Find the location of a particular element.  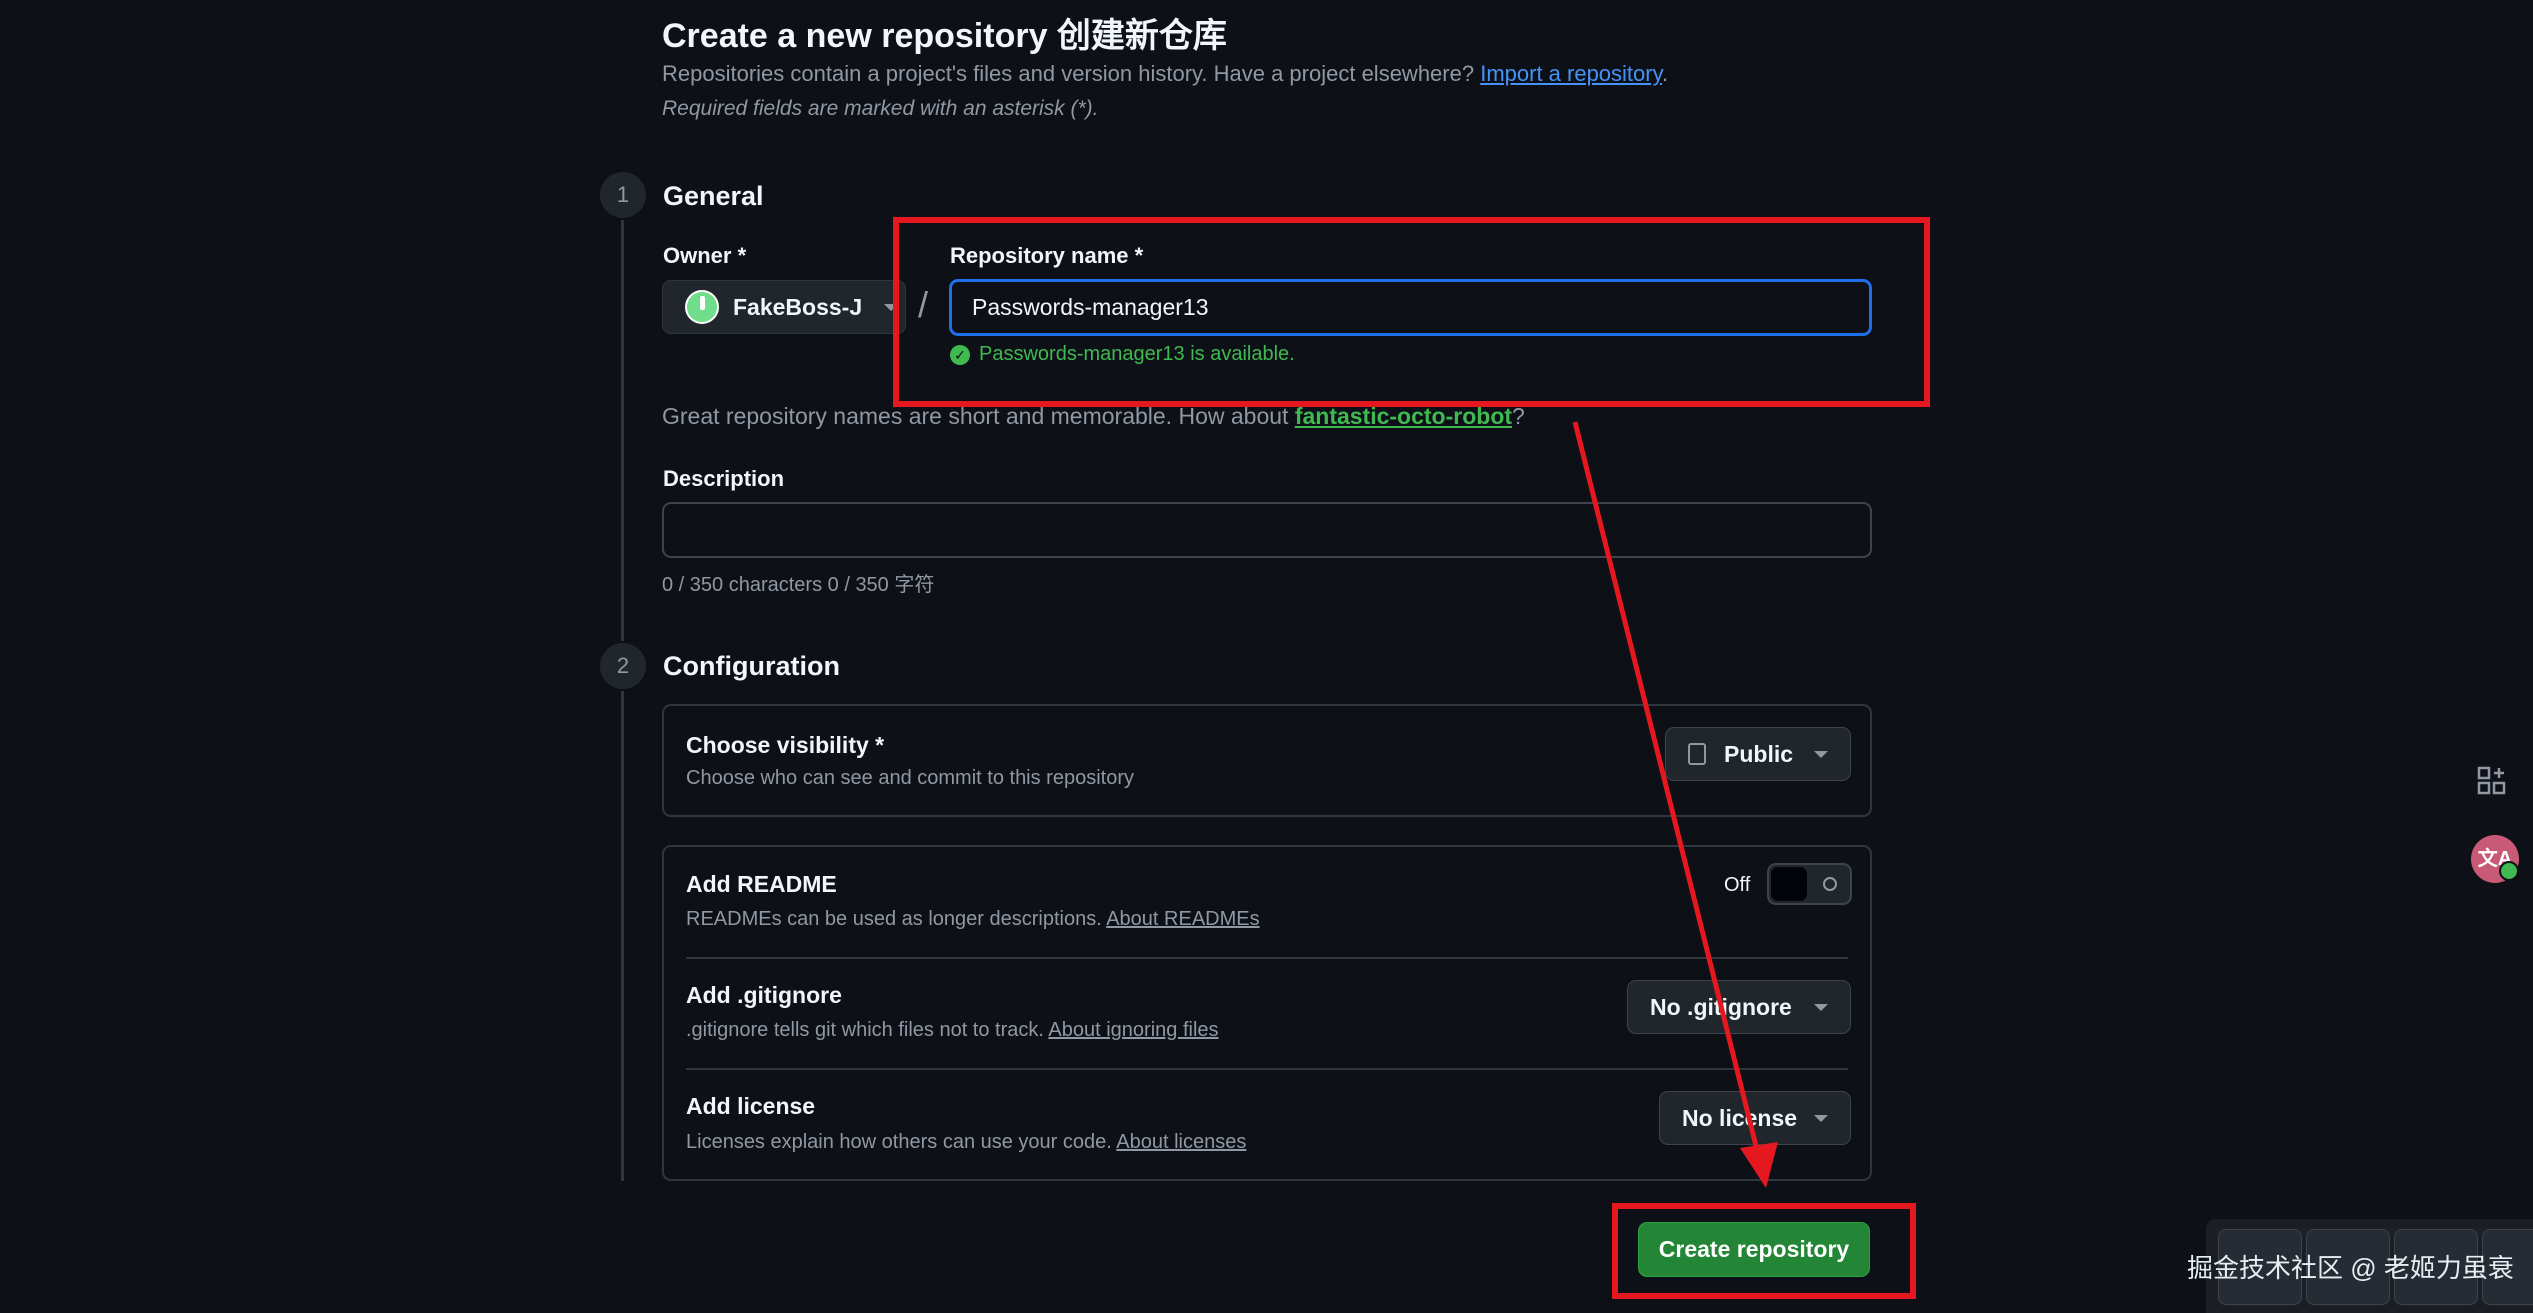

watermark: 掘金技术社区 @ 老姬力虽衰 is located at coordinates (2350, 1268).